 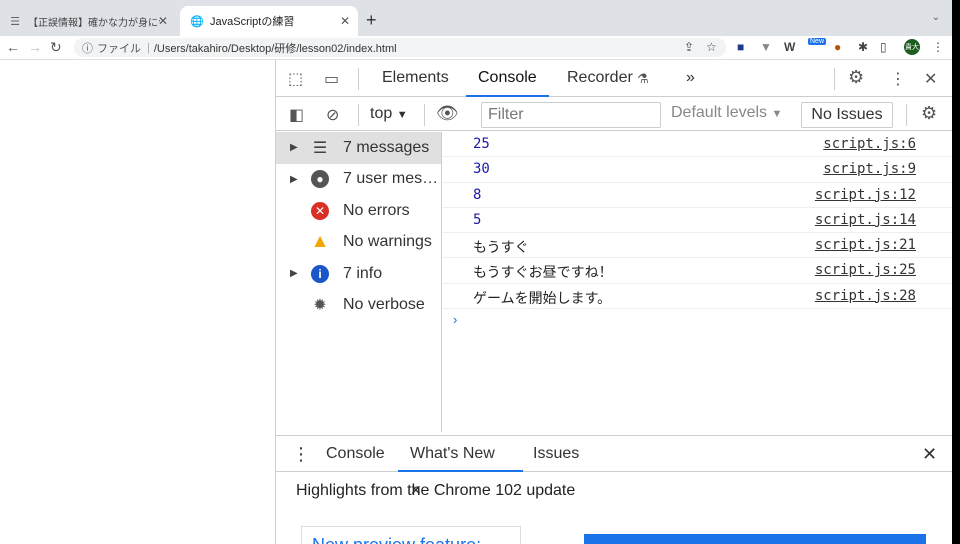 I want to click on issues-button: No Issues, so click(x=847, y=115).